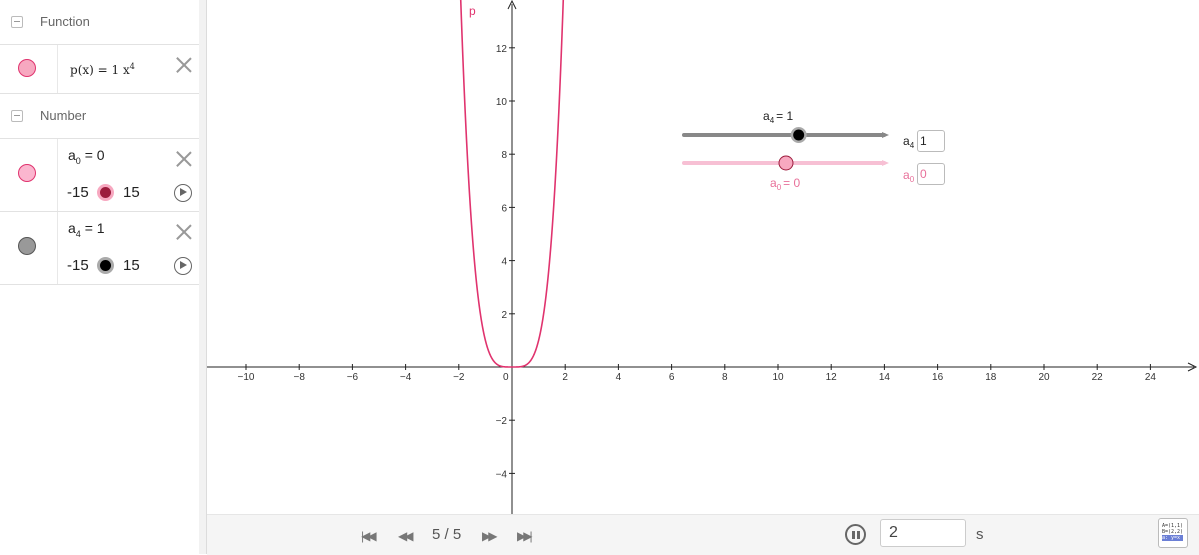  What do you see at coordinates (502, 49) in the screenshot?
I see `y-tick-label: 12` at bounding box center [502, 49].